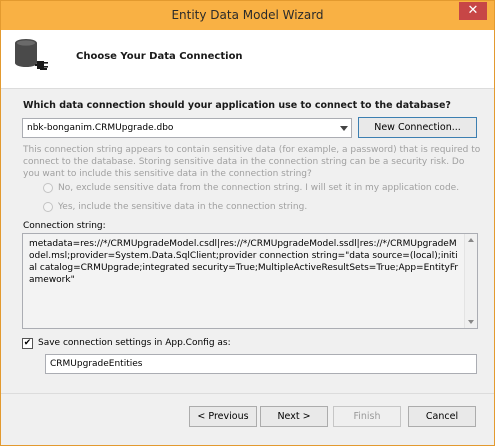 The image size is (495, 446). I want to click on entity-container-name-value: CRMUpgradeEntities, so click(96, 364).